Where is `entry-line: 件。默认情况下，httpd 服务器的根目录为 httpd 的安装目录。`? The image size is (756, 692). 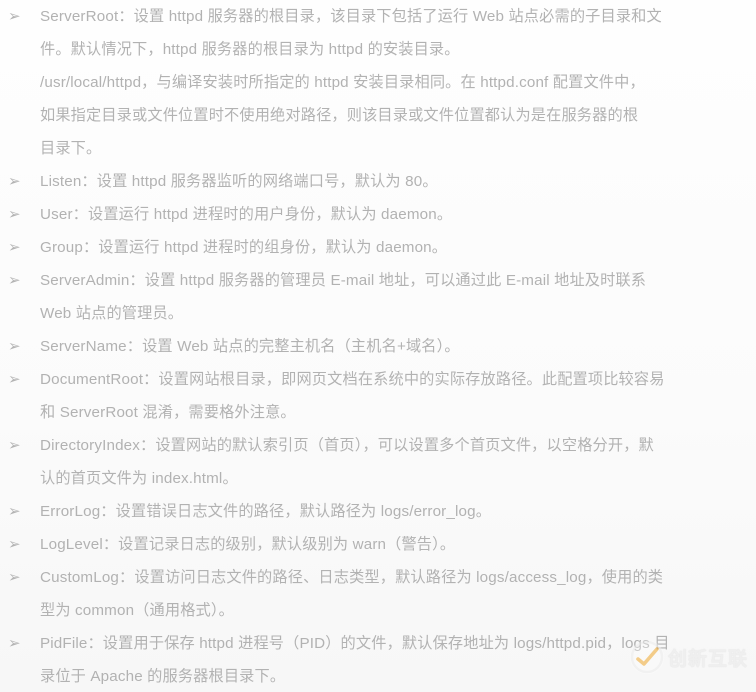
entry-line: 件。默认情况下，httpd 服务器的根目录为 httpd 的安装目录。 is located at coordinates (250, 49).